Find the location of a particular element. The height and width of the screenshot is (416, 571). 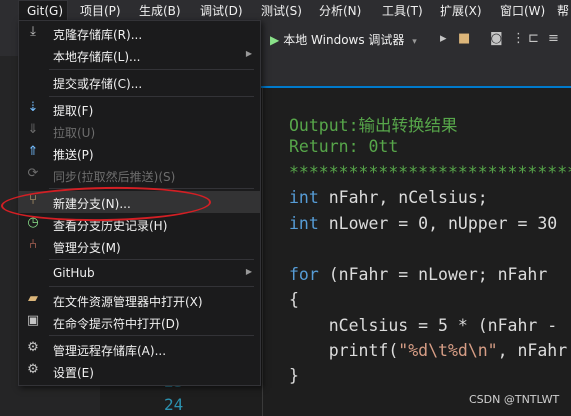

watermark: CSDN @TNTLWT is located at coordinates (514, 399).